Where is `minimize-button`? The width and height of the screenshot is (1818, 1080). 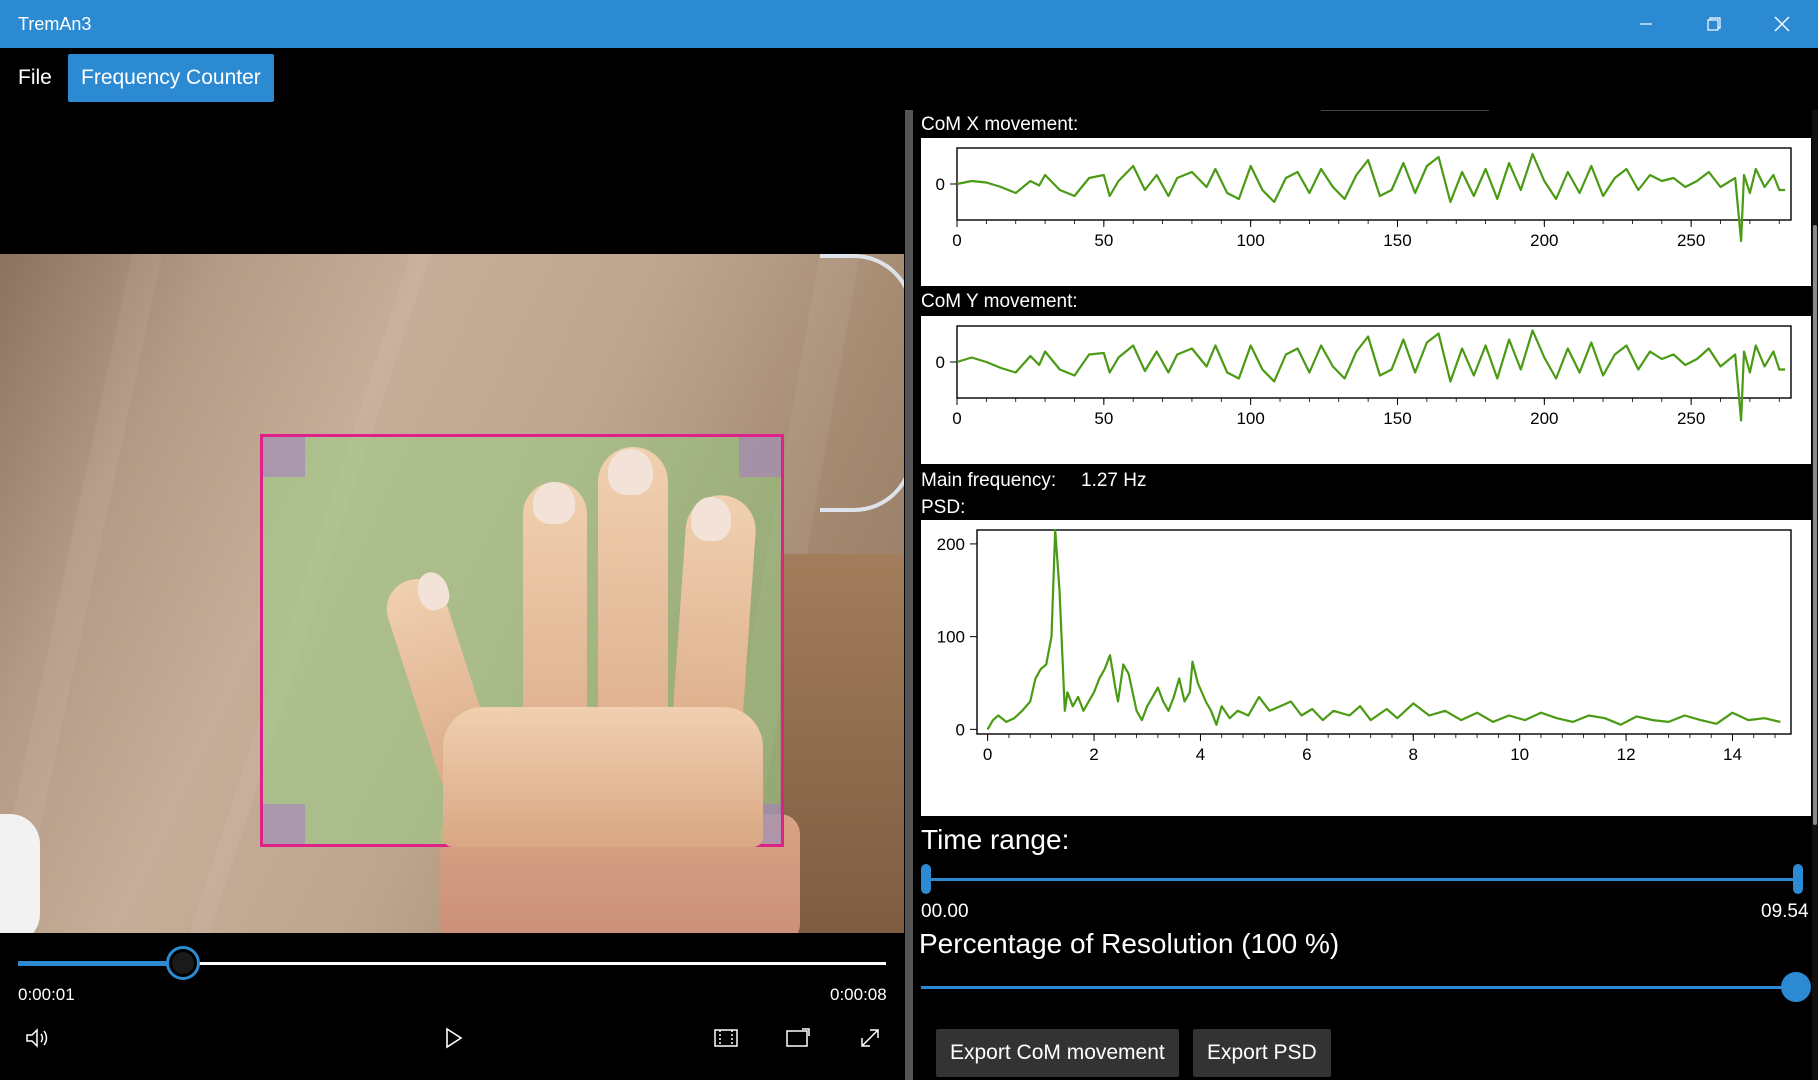 minimize-button is located at coordinates (1646, 24).